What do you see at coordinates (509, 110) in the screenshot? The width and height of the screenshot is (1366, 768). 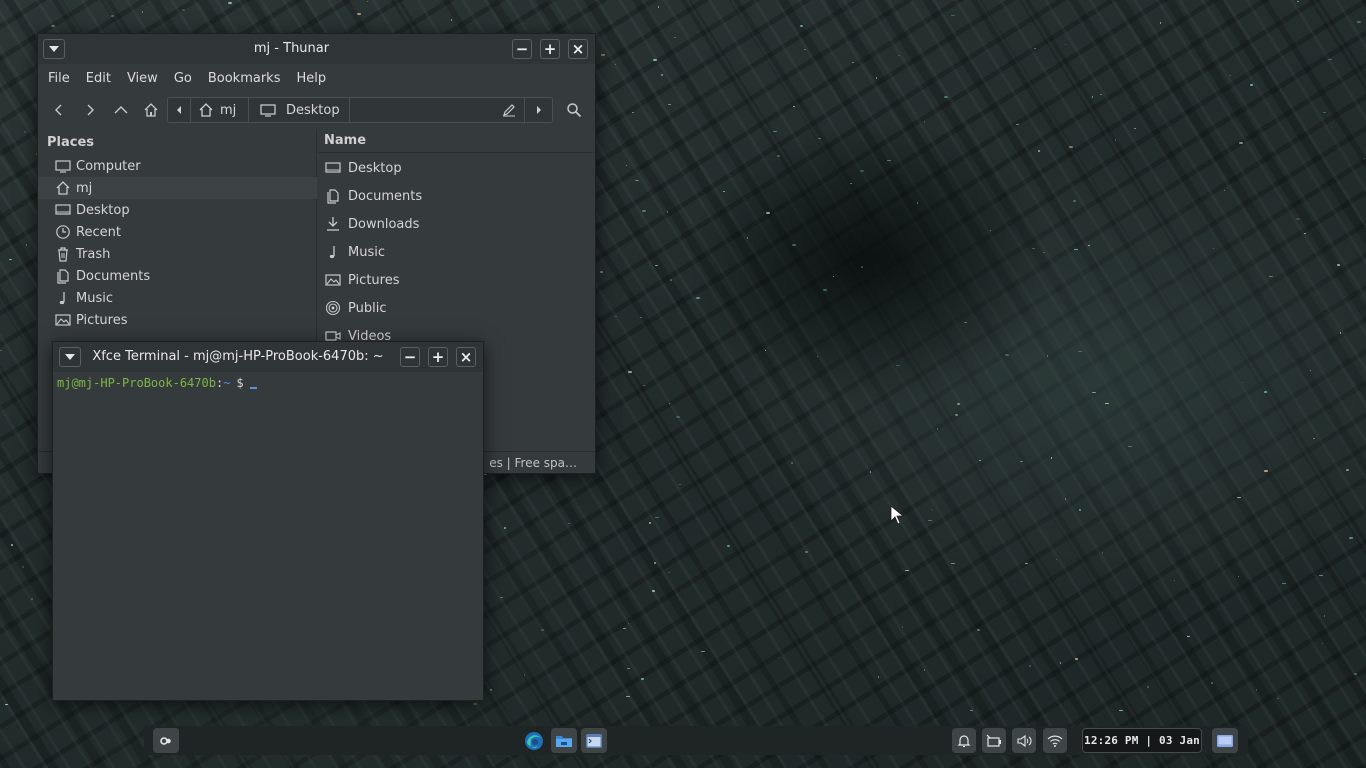 I see `edit-location-button` at bounding box center [509, 110].